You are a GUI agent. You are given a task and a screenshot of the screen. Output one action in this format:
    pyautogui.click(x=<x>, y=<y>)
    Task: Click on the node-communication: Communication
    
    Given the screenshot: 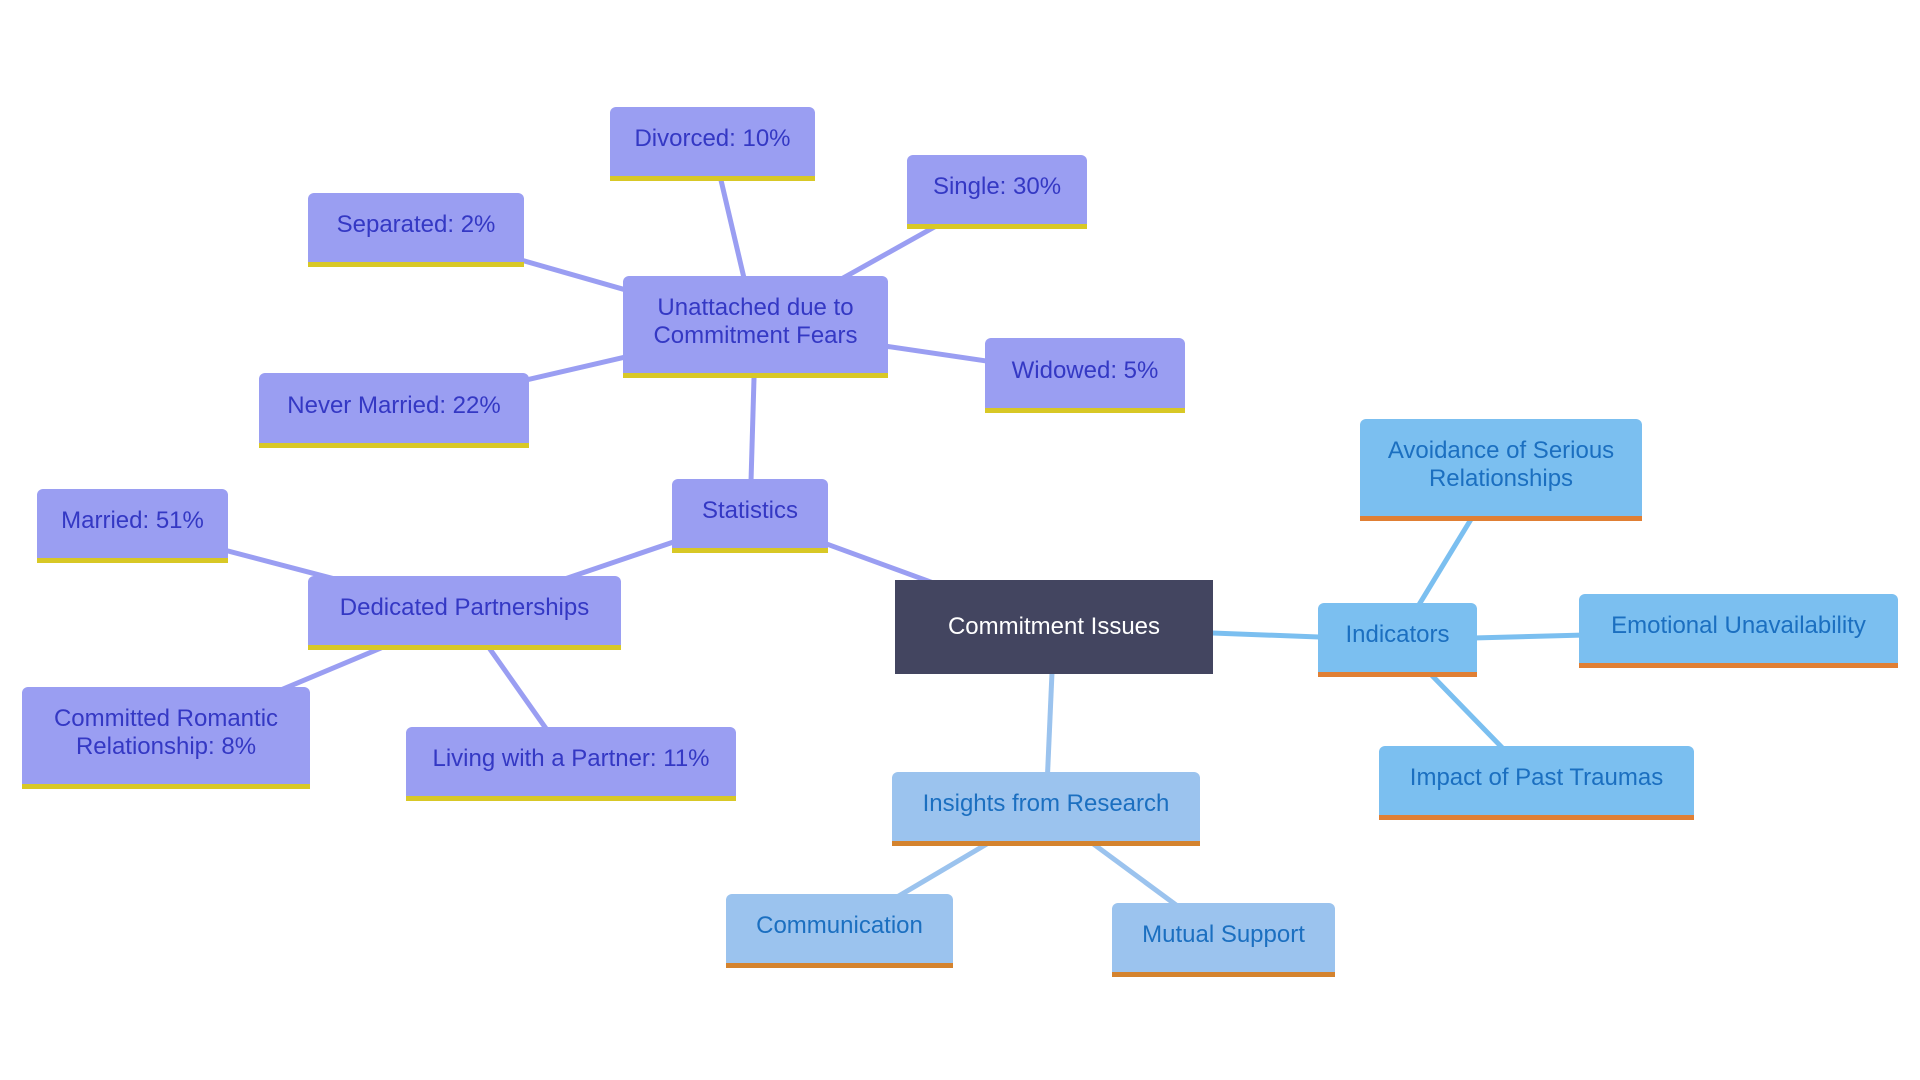 What is the action you would take?
    pyautogui.click(x=839, y=931)
    